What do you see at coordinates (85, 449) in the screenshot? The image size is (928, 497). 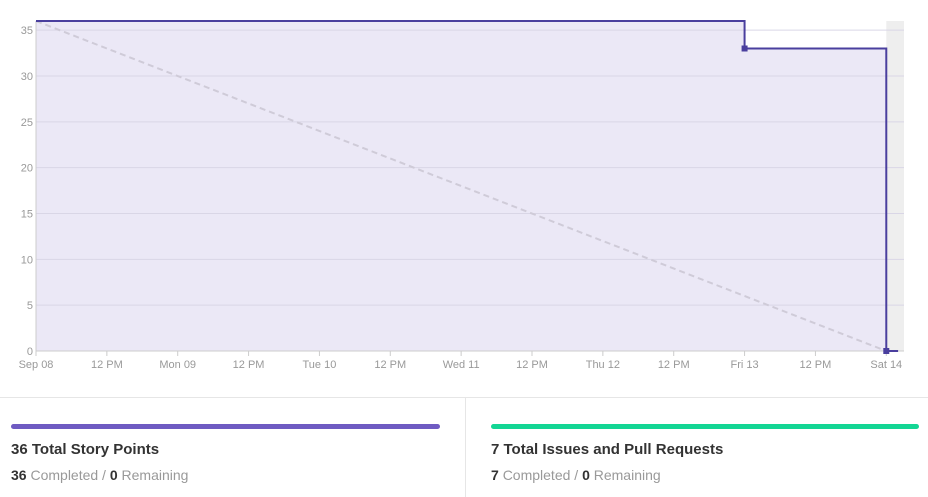 I see `story-points-title: 36 Total Story Points` at bounding box center [85, 449].